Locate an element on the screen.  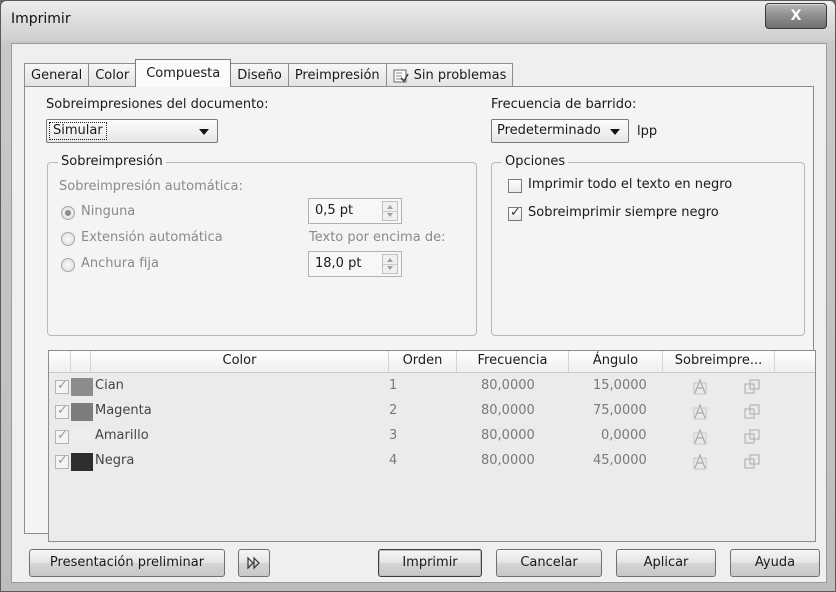
double-chevron-right-icon is located at coordinates (253, 563).